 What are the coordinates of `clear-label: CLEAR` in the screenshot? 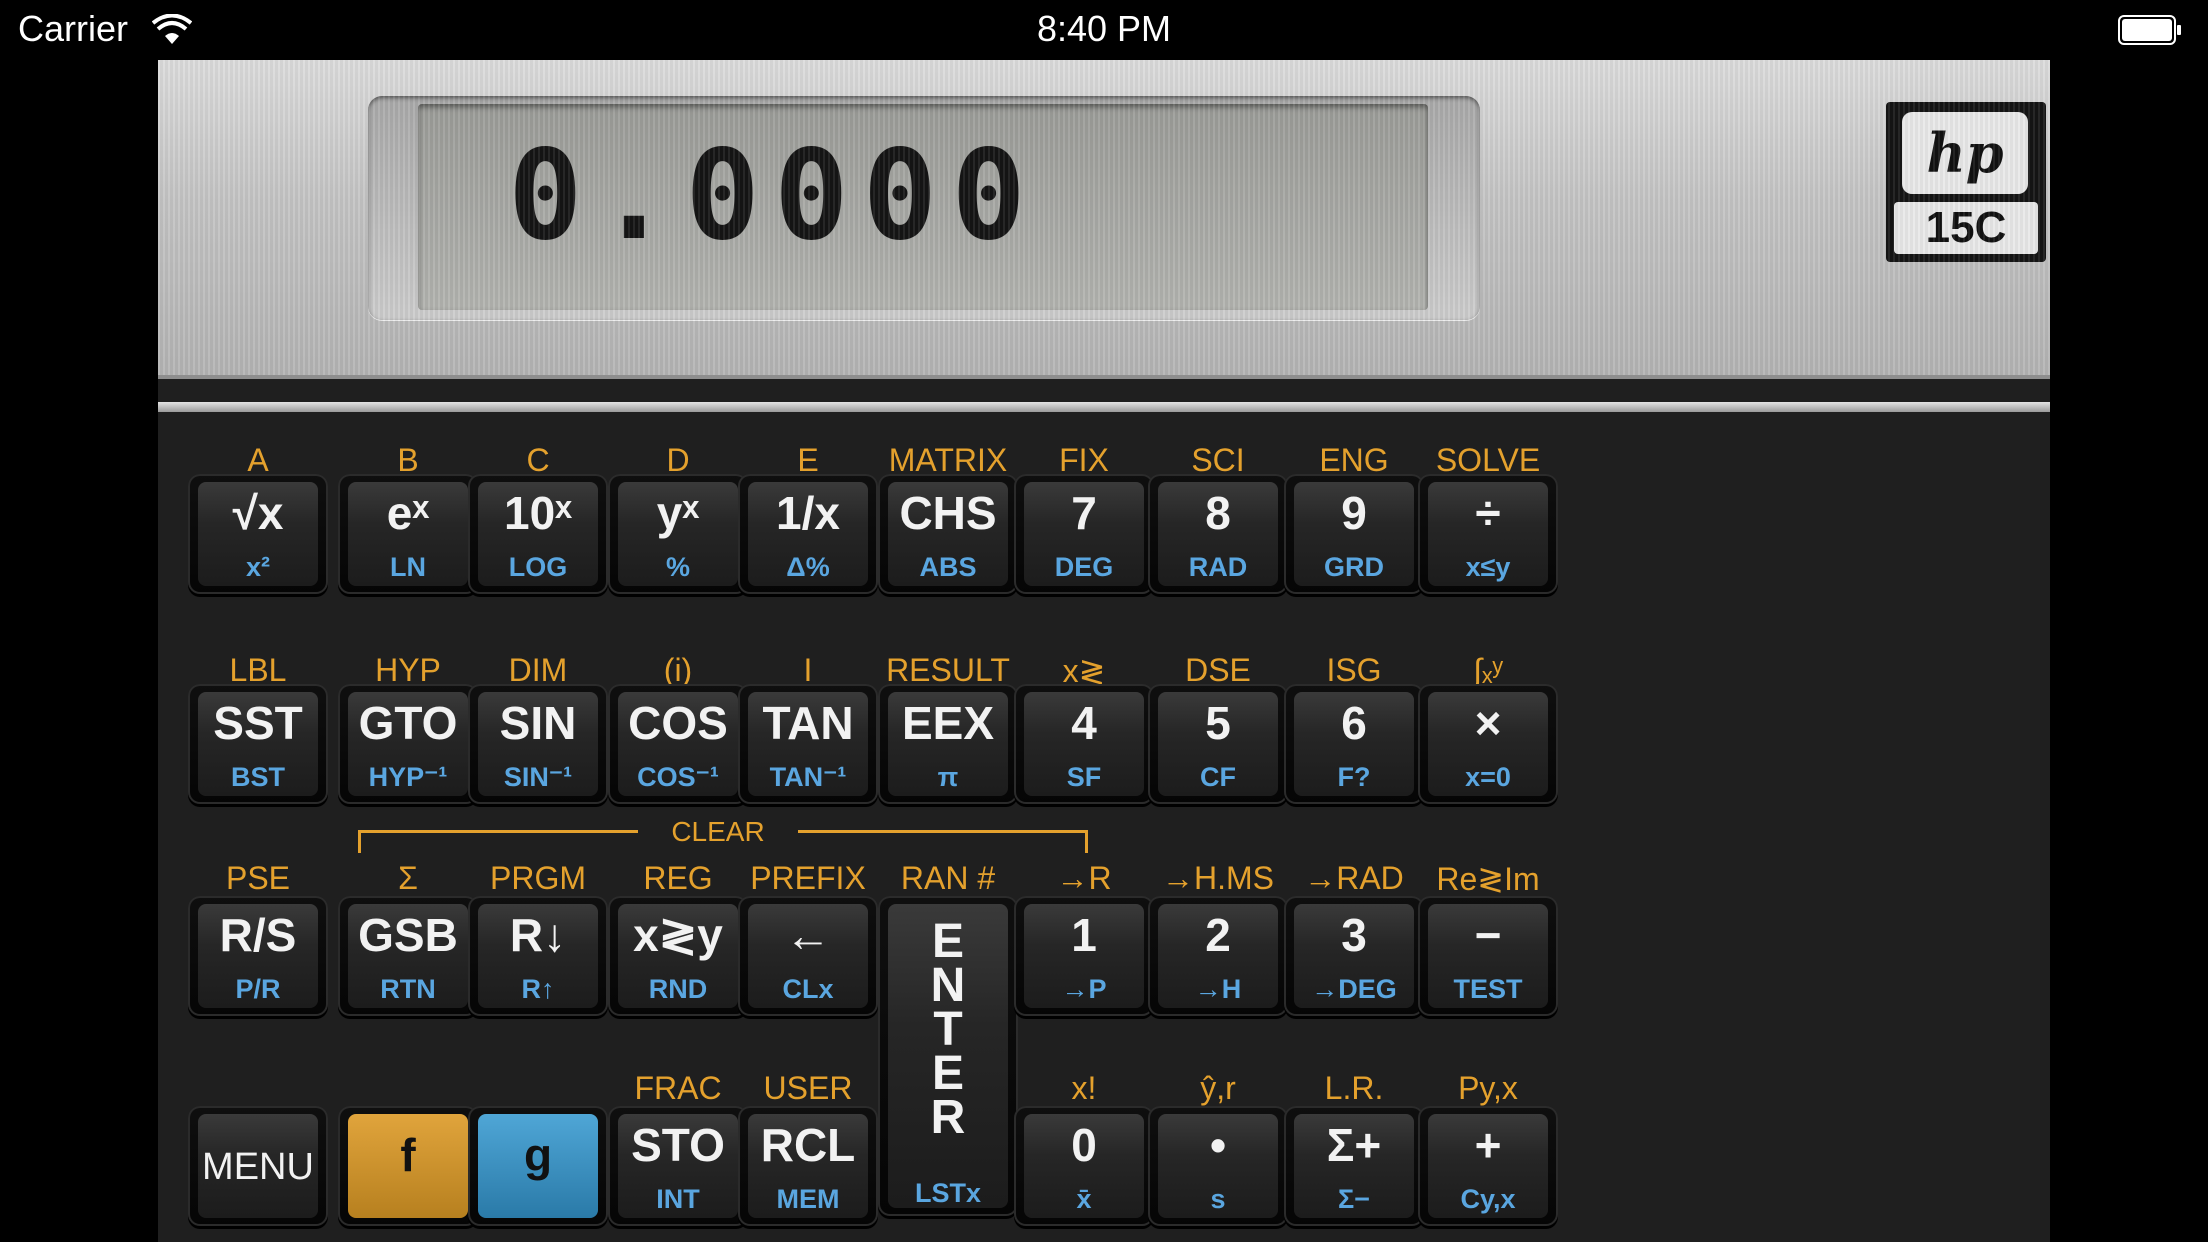 It's located at (718, 832).